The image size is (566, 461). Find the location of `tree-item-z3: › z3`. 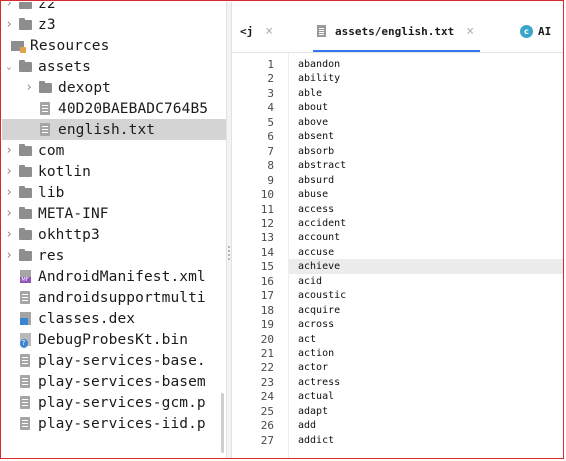

tree-item-z3: › z3 is located at coordinates (114, 24).